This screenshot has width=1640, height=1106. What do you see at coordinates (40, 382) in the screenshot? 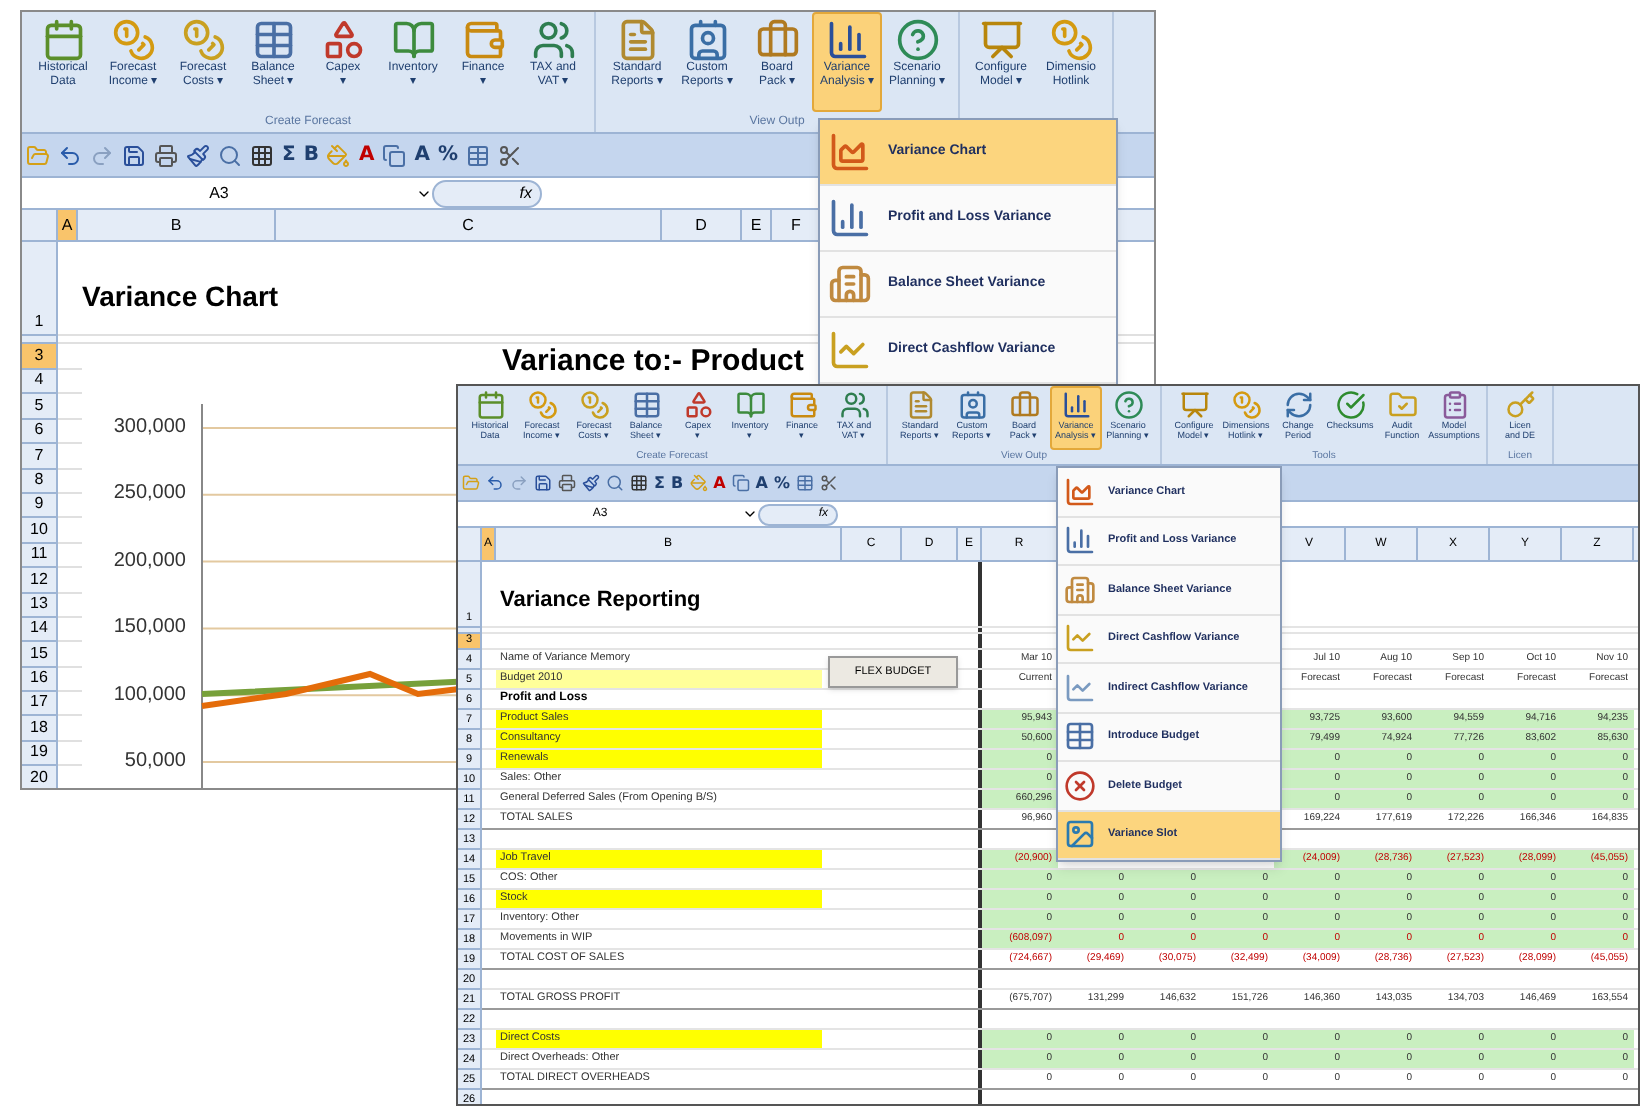
I see `row-header: 4` at bounding box center [40, 382].